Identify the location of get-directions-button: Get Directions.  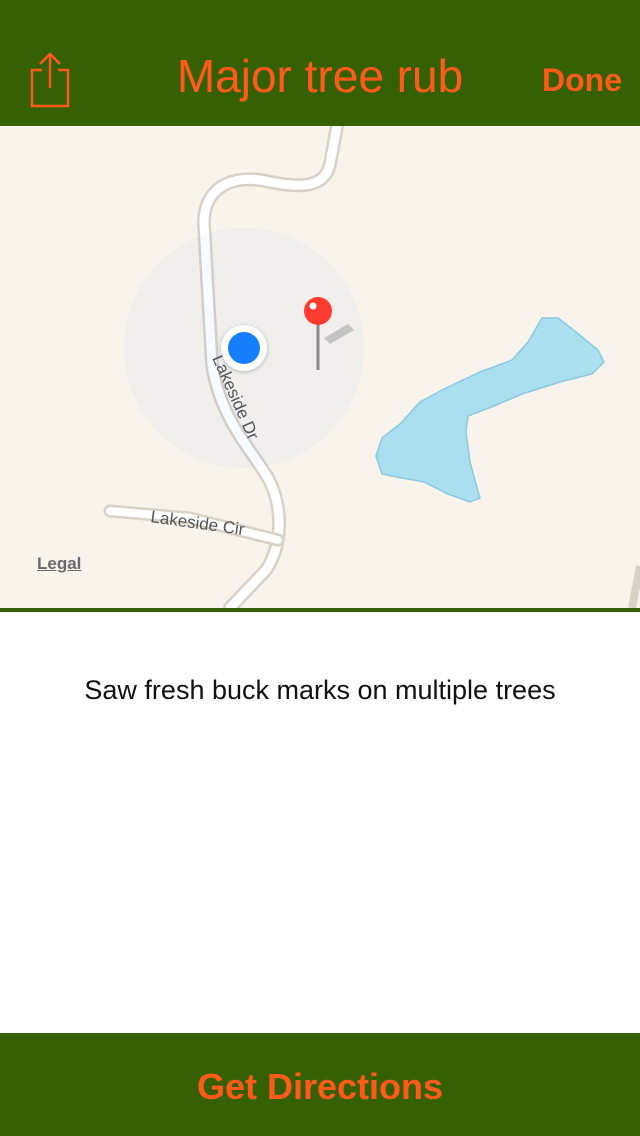
(320, 1084).